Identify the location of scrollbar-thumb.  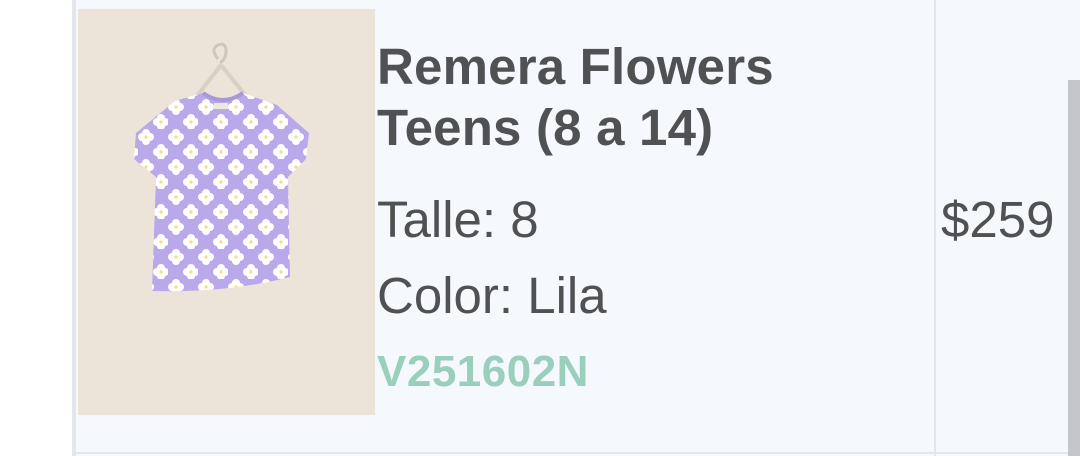
(1074, 268).